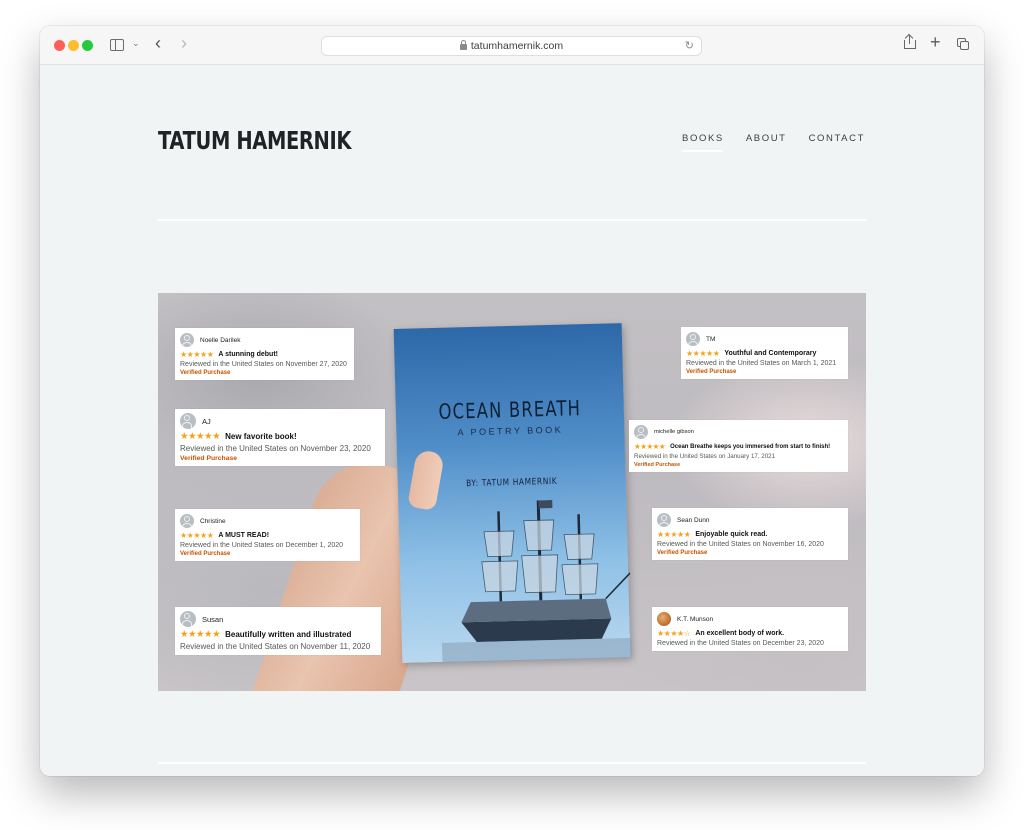 The height and width of the screenshot is (830, 1024). What do you see at coordinates (213, 619) in the screenshot?
I see `reviewer-name: Susan` at bounding box center [213, 619].